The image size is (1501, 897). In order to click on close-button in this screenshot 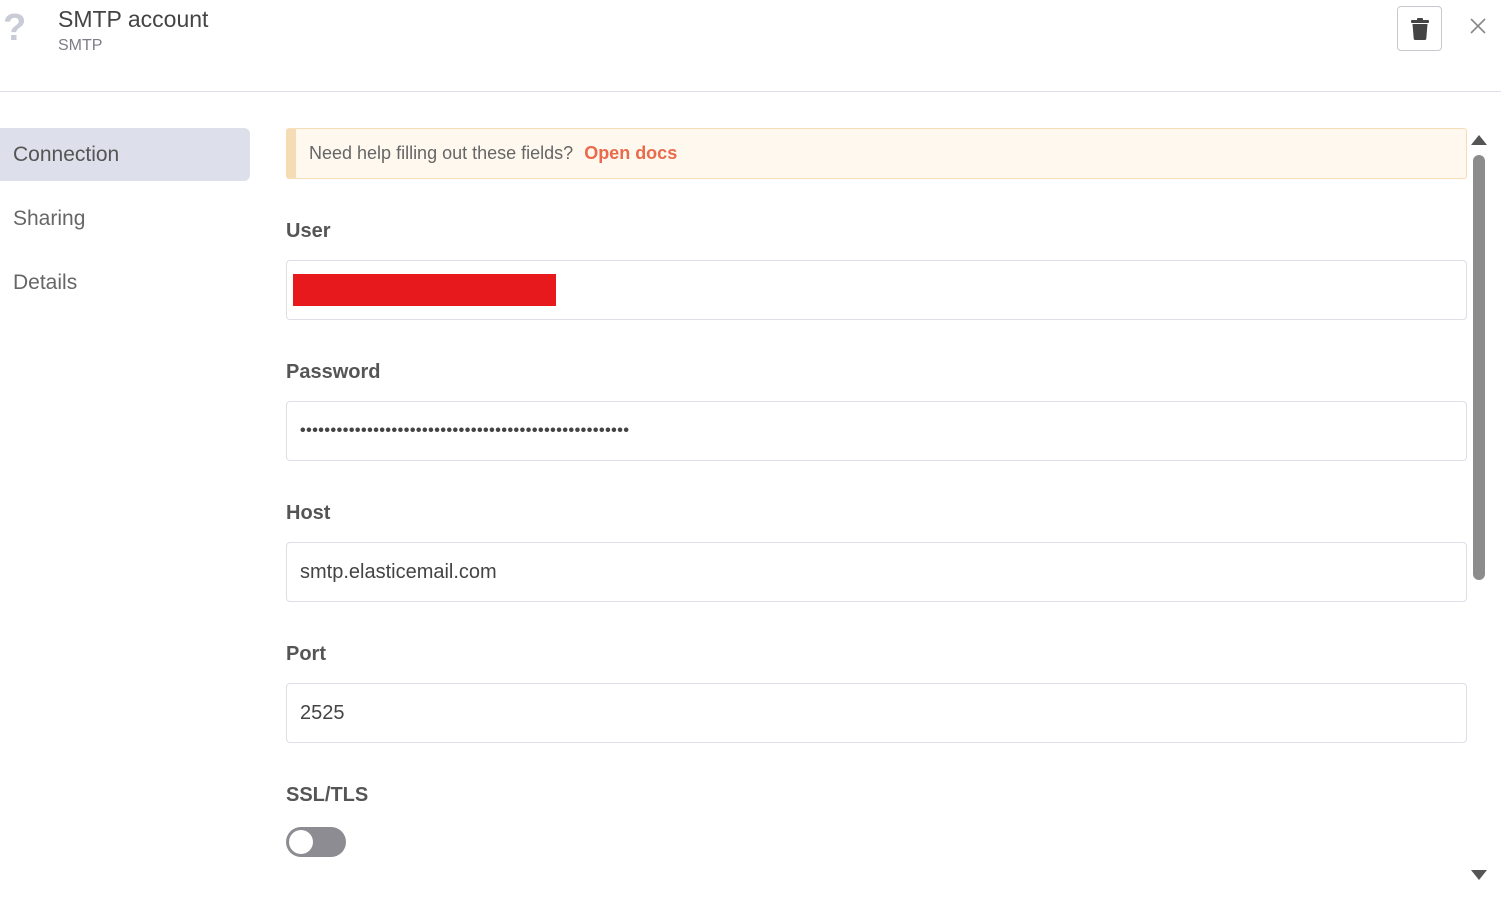, I will do `click(1478, 26)`.